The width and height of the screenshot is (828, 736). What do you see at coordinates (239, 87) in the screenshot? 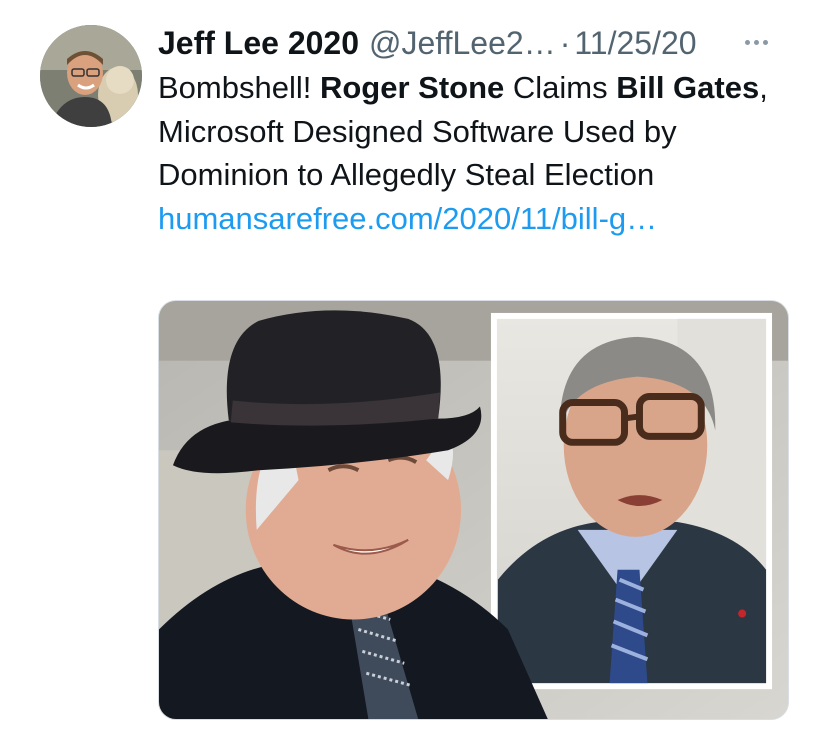
I see `text-part-1: Bombshell!` at bounding box center [239, 87].